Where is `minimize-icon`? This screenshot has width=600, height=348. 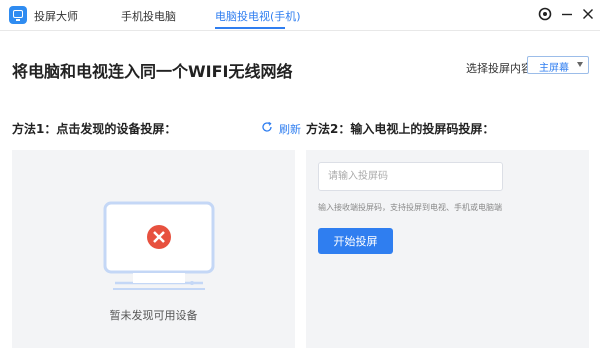
minimize-icon is located at coordinates (567, 14).